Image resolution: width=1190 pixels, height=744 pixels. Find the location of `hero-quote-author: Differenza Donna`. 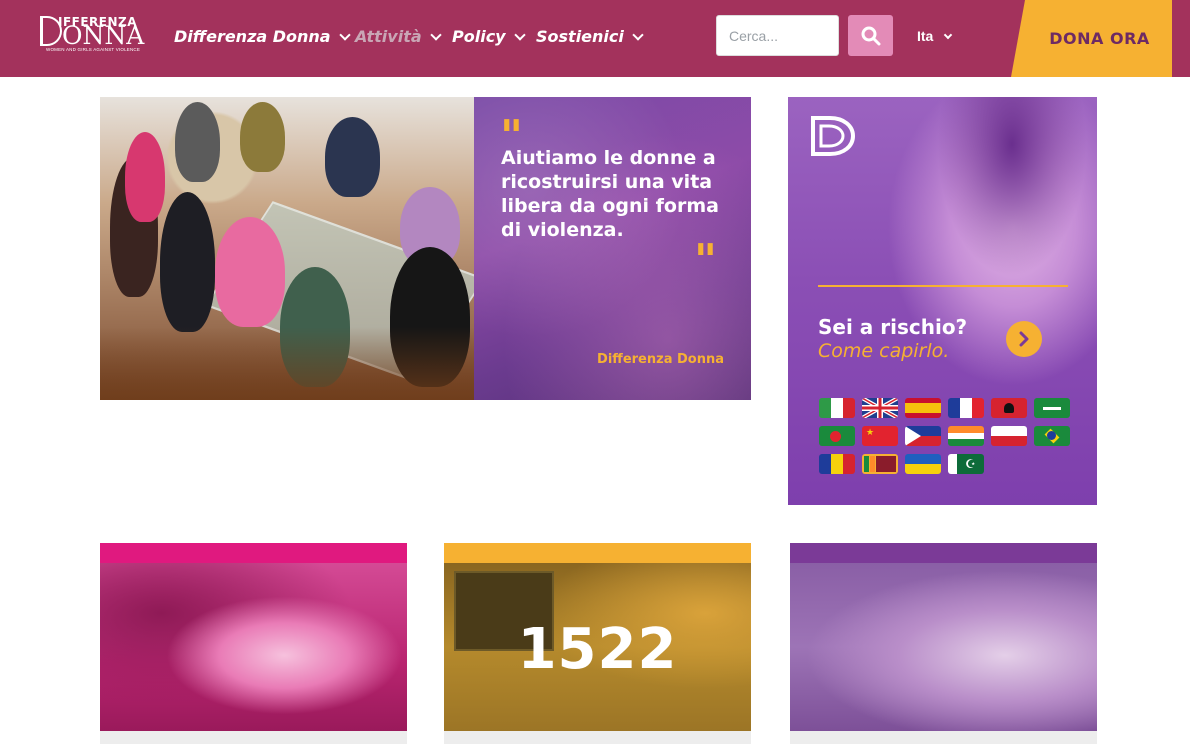

hero-quote-author: Differenza Donna is located at coordinates (660, 359).